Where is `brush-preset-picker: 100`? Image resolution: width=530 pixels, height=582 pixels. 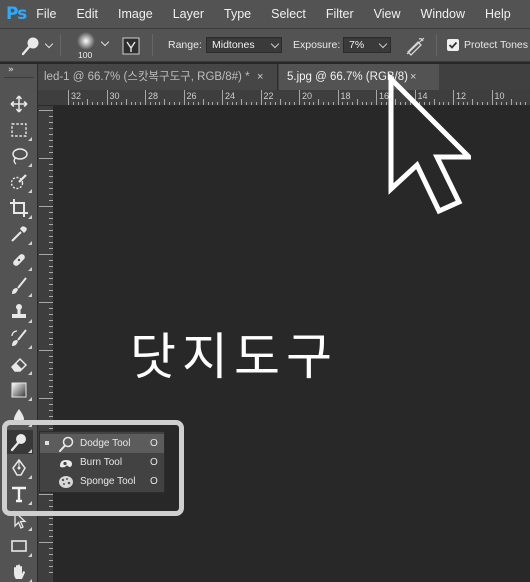 brush-preset-picker: 100 is located at coordinates (94, 46).